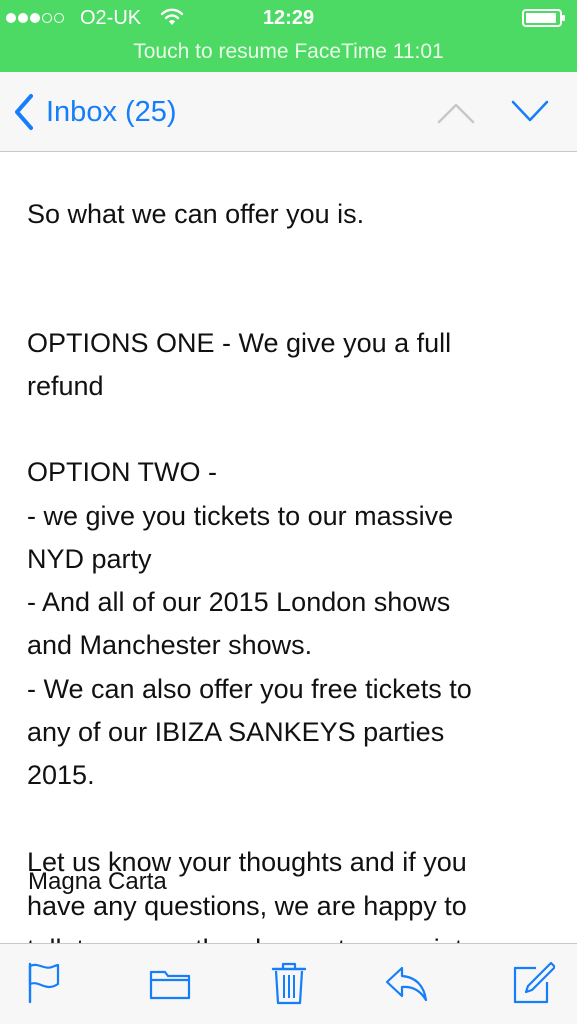 Image resolution: width=577 pixels, height=1024 pixels. I want to click on email-body-line: - we give you tickets to our massive, so click(240, 516).